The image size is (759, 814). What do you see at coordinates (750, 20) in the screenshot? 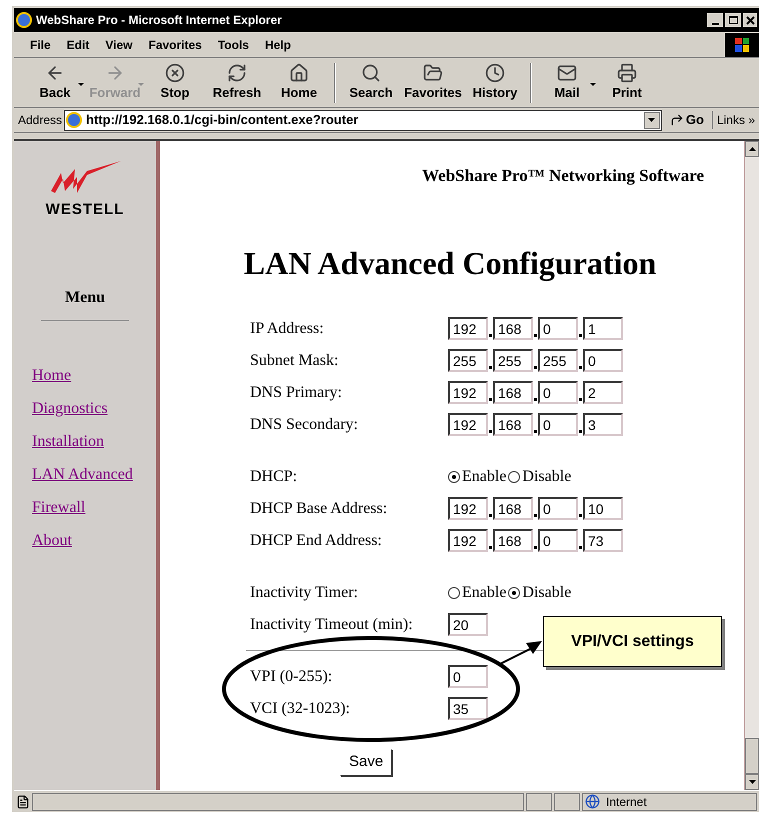
I see `close-button` at bounding box center [750, 20].